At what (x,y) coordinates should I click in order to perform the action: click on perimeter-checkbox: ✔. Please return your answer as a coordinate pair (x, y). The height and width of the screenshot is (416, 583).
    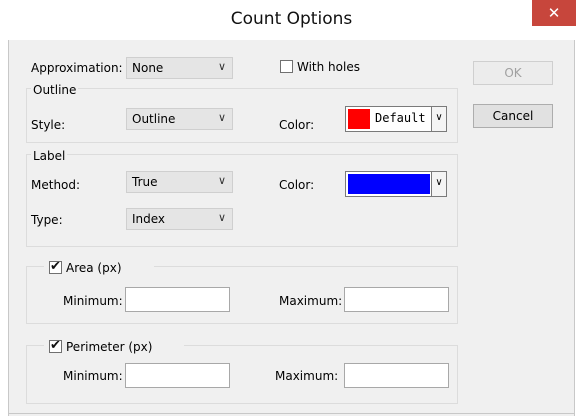
    Looking at the image, I should click on (55, 345).